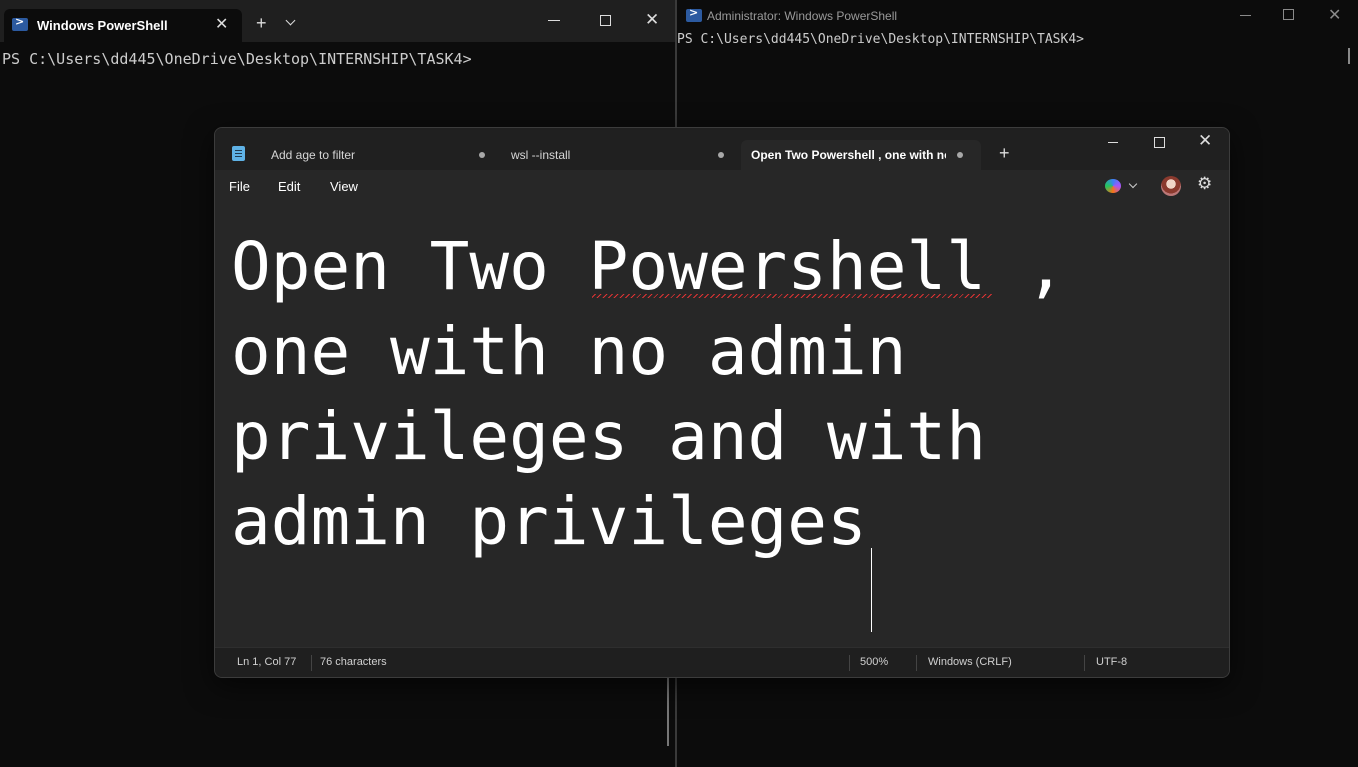 This screenshot has height=767, width=1358. Describe the element at coordinates (802, 16) in the screenshot. I see `window-title: Administrator: Windows PowerShell` at that location.